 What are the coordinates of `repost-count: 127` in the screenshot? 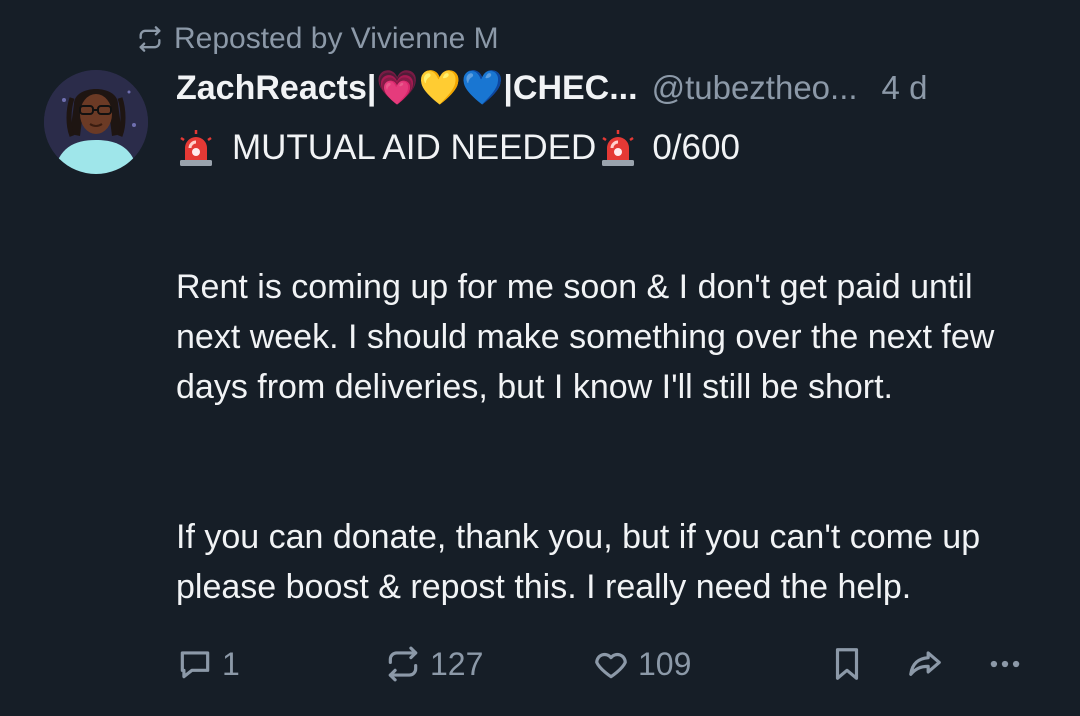 It's located at (457, 663).